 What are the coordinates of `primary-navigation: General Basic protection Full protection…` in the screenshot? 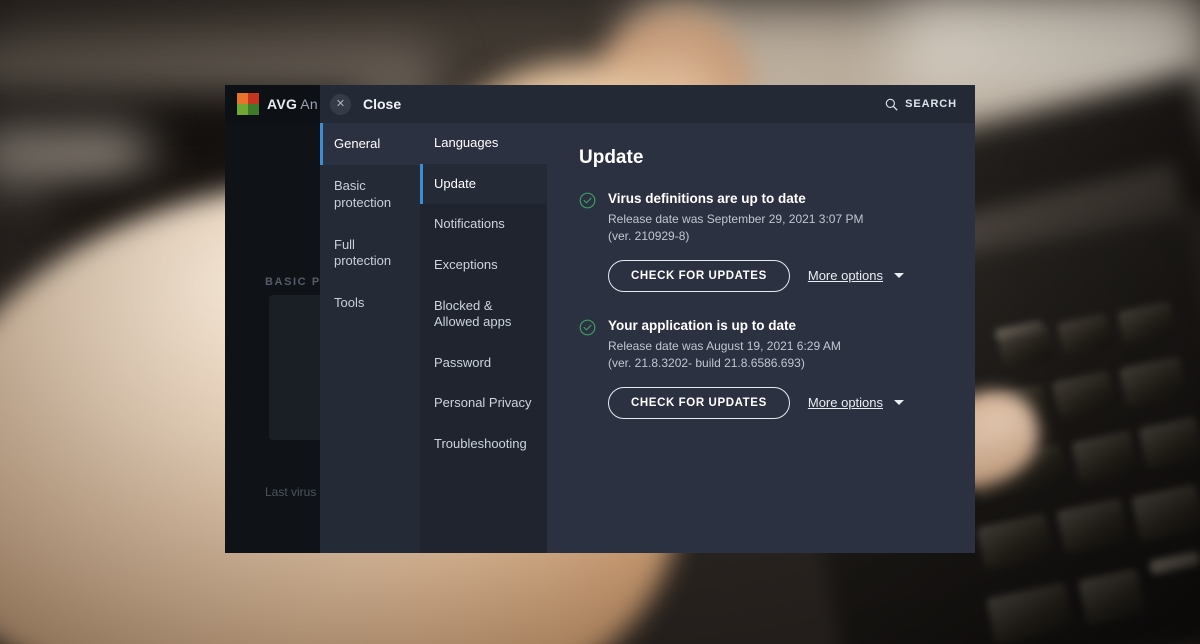 It's located at (370, 338).